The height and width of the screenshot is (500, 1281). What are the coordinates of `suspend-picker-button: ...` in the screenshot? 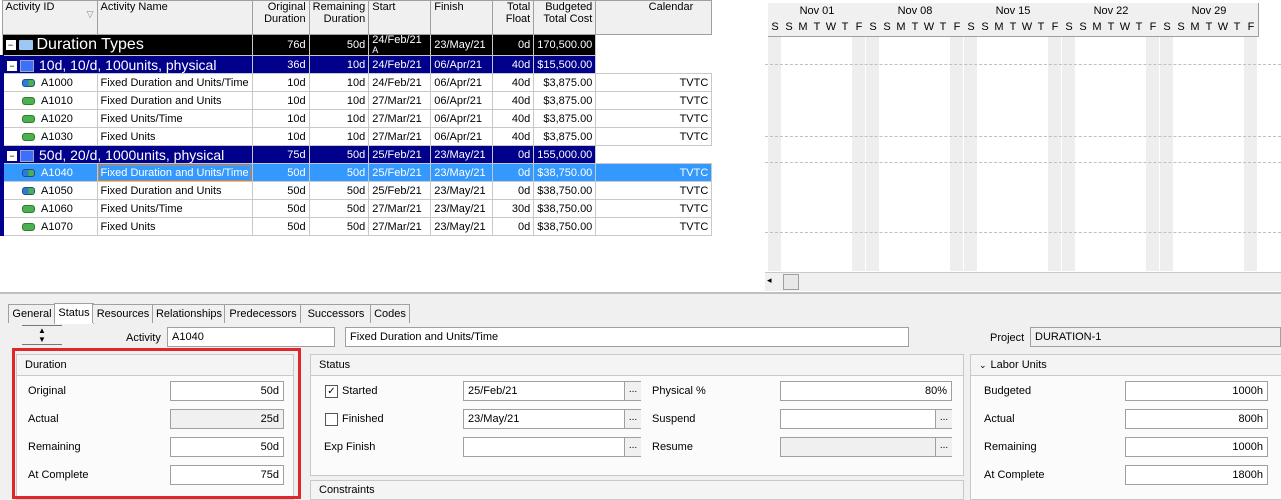 It's located at (943, 419).